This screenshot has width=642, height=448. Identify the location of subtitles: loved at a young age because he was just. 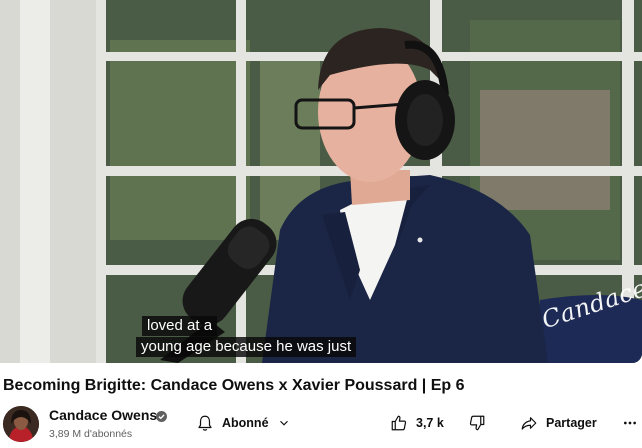
(246, 337).